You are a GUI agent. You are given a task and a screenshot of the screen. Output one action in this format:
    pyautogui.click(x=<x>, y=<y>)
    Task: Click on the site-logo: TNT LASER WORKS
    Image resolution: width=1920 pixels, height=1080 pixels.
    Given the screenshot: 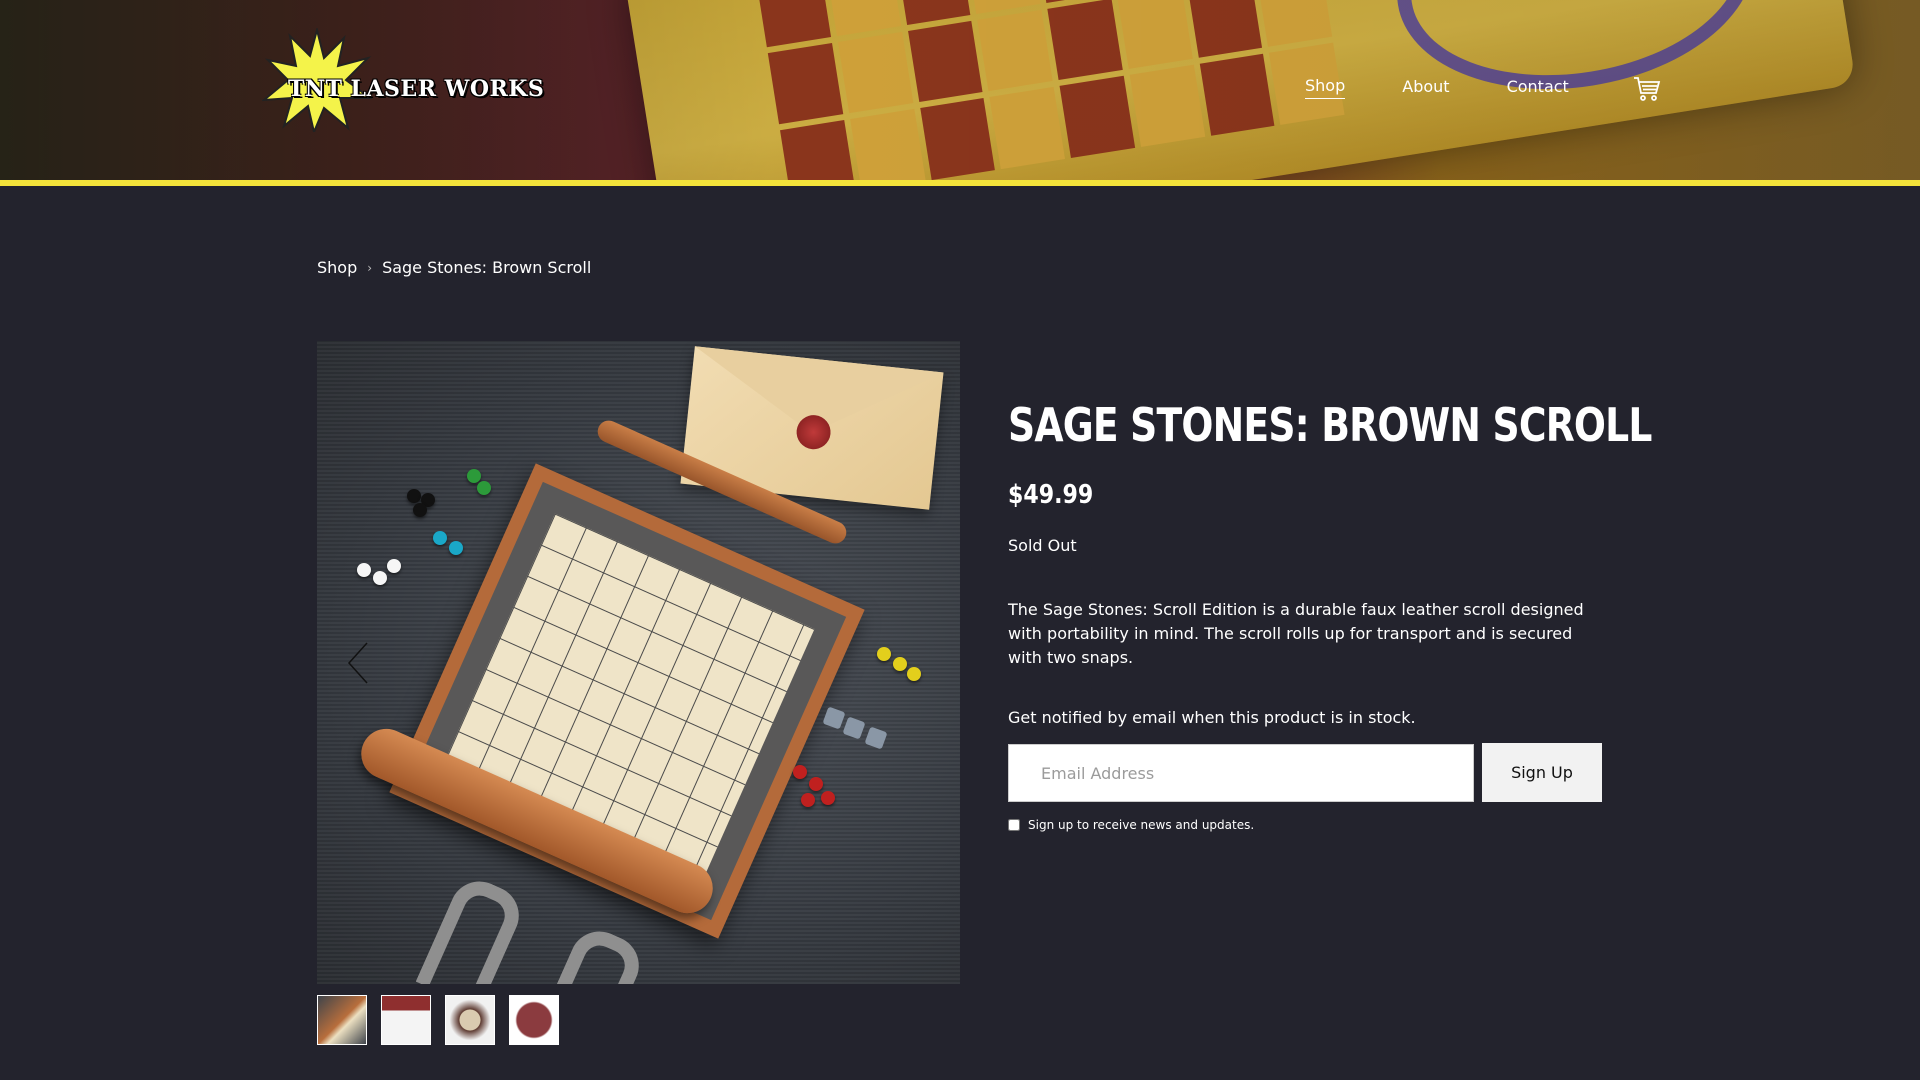 What is the action you would take?
    pyautogui.click(x=403, y=80)
    